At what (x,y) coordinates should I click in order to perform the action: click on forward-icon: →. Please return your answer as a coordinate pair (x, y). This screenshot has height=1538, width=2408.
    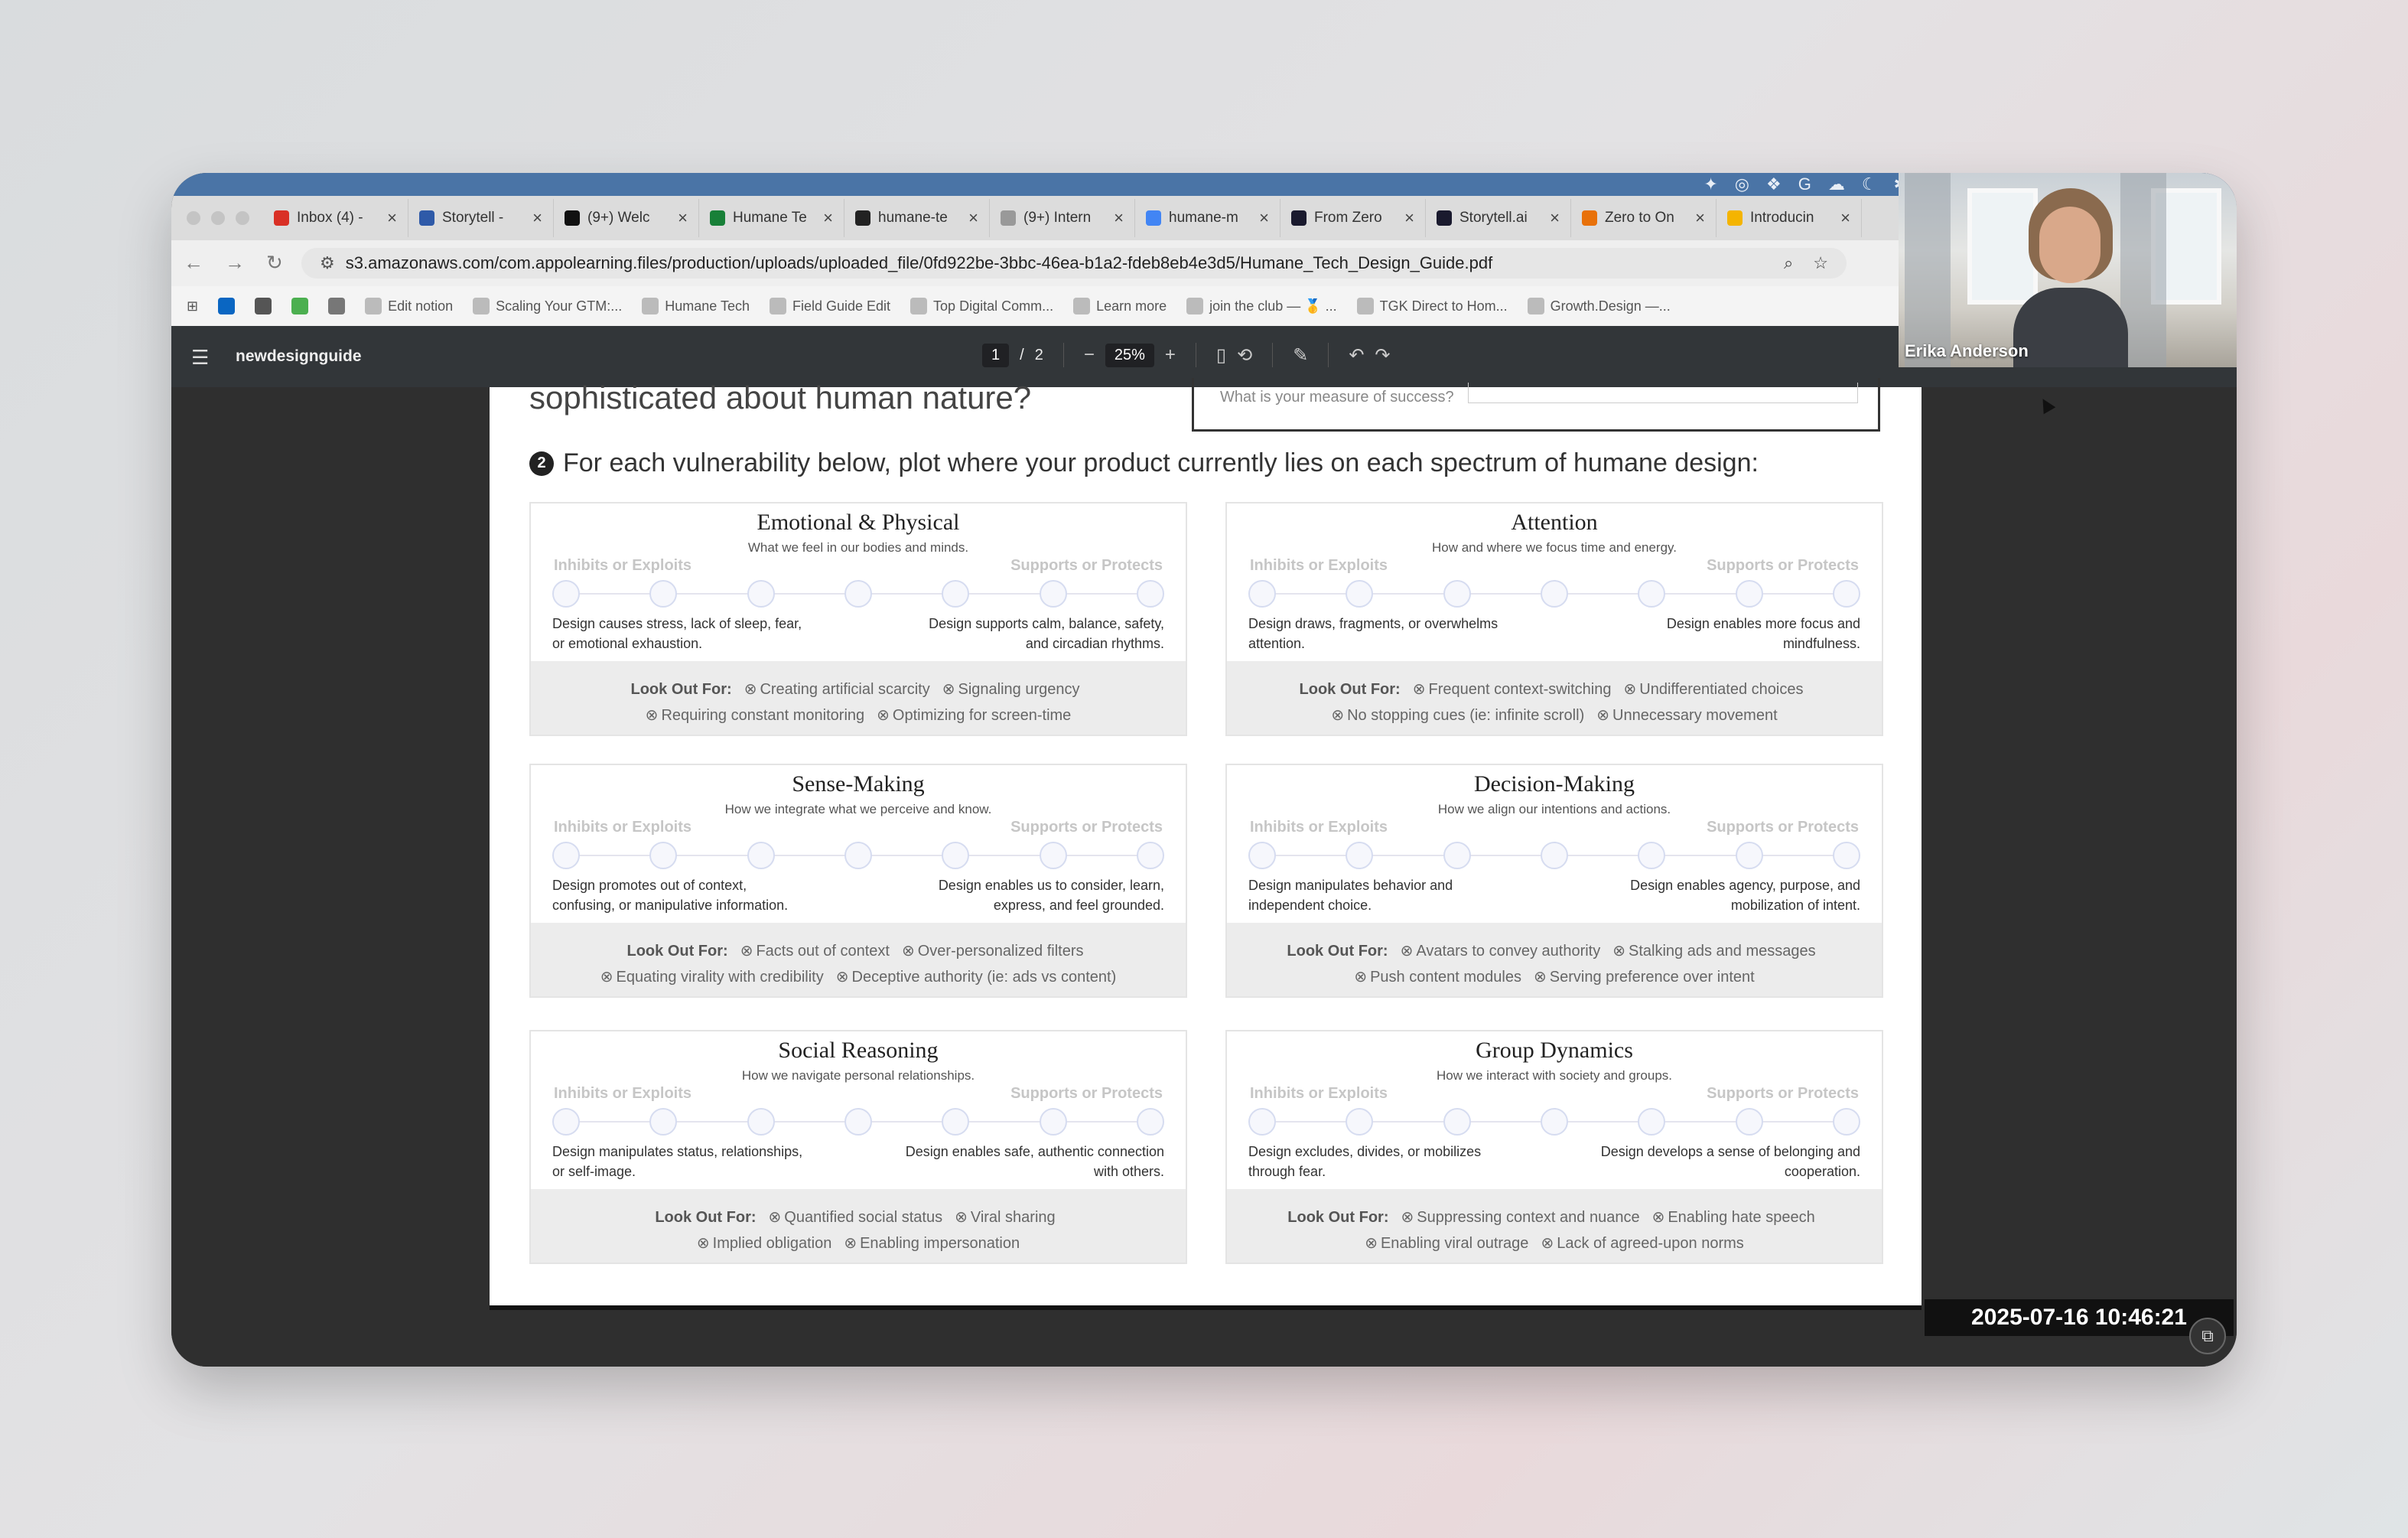
    Looking at the image, I should click on (235, 263).